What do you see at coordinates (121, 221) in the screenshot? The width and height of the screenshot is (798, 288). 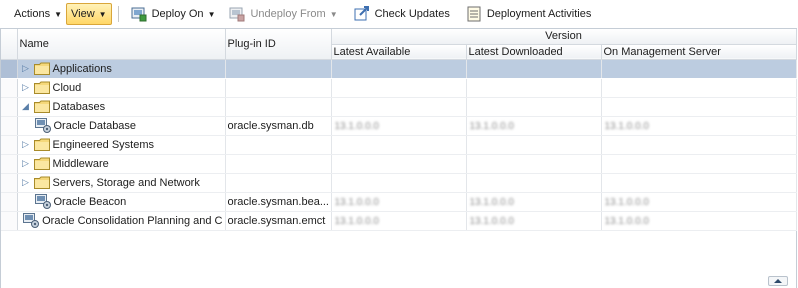 I see `name-cell: Oracle Consolidation Planning and C` at bounding box center [121, 221].